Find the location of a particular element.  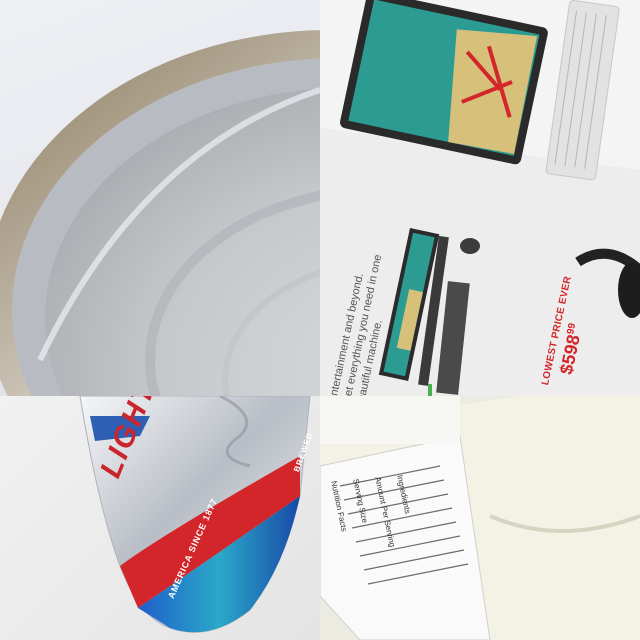

can-band-text: AMERICA SINCE 1877 is located at coordinates (193, 548).